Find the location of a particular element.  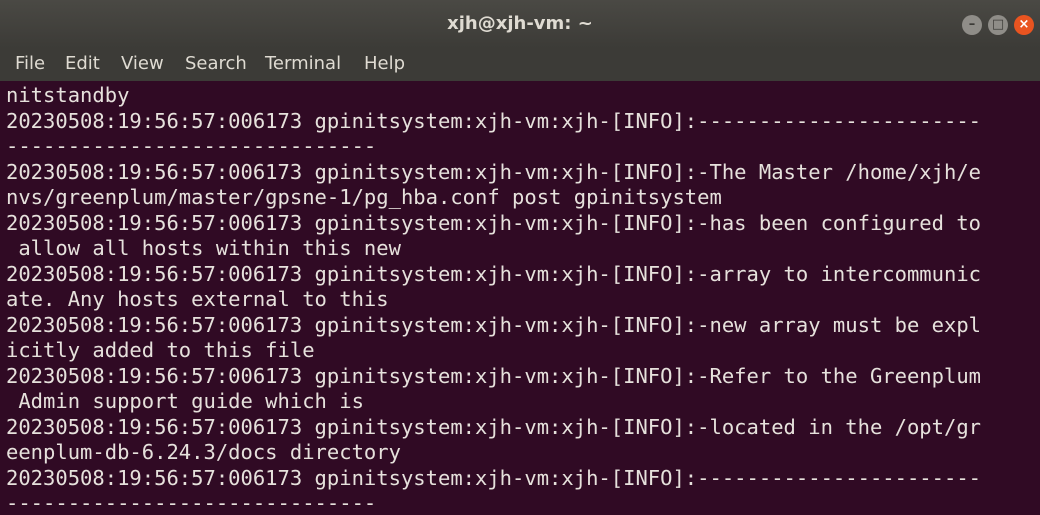

title-bar: xjh@xjh-vm: ~ – □ × is located at coordinates (520, 24).